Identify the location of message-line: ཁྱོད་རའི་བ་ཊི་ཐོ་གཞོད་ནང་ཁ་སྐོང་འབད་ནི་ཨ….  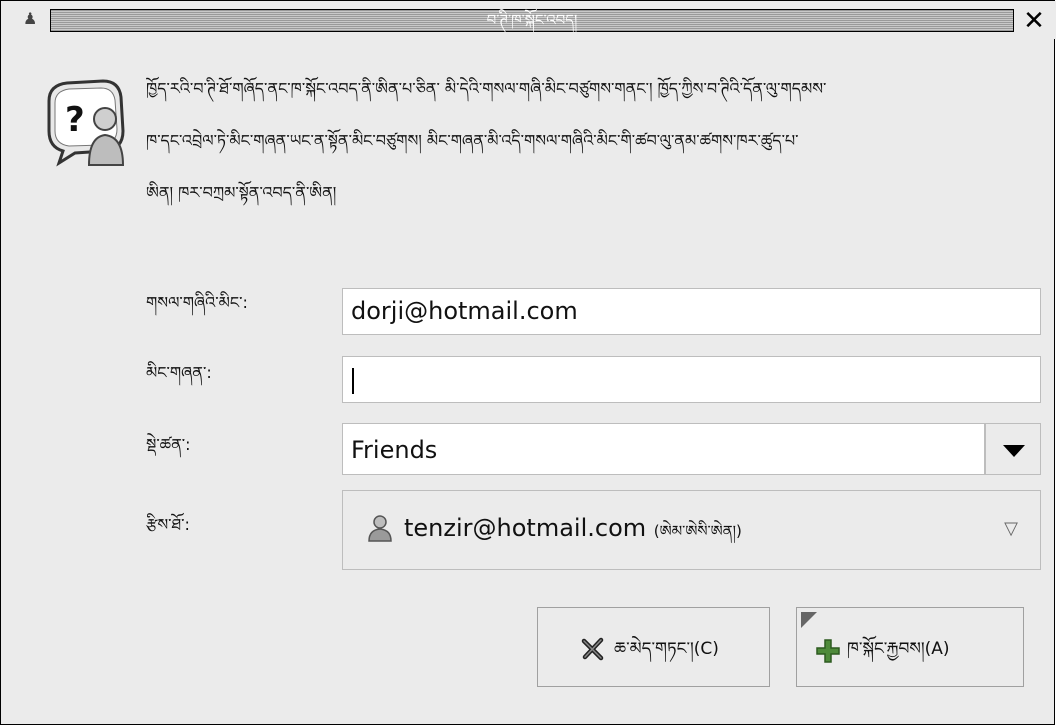
(486, 88).